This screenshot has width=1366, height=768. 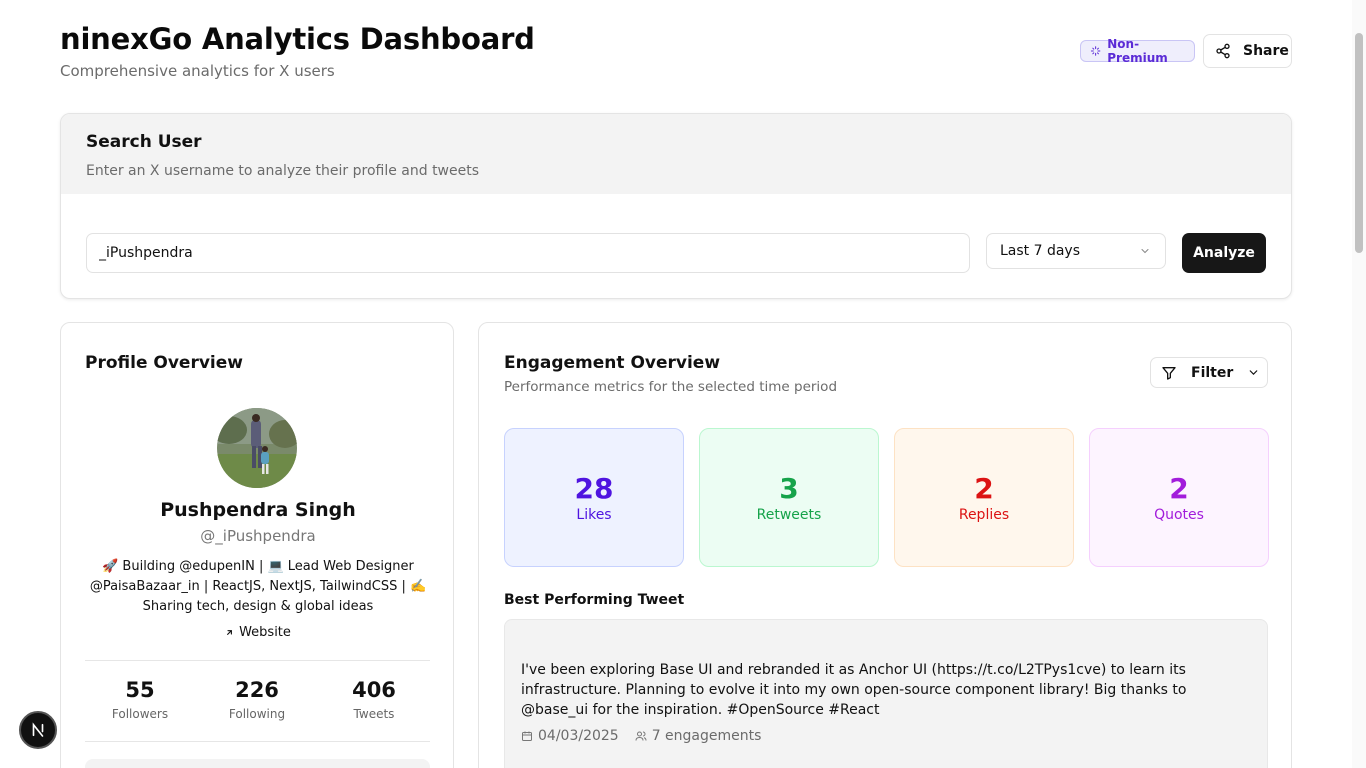 I want to click on tweet-engagements: 7 engagements, so click(x=698, y=736).